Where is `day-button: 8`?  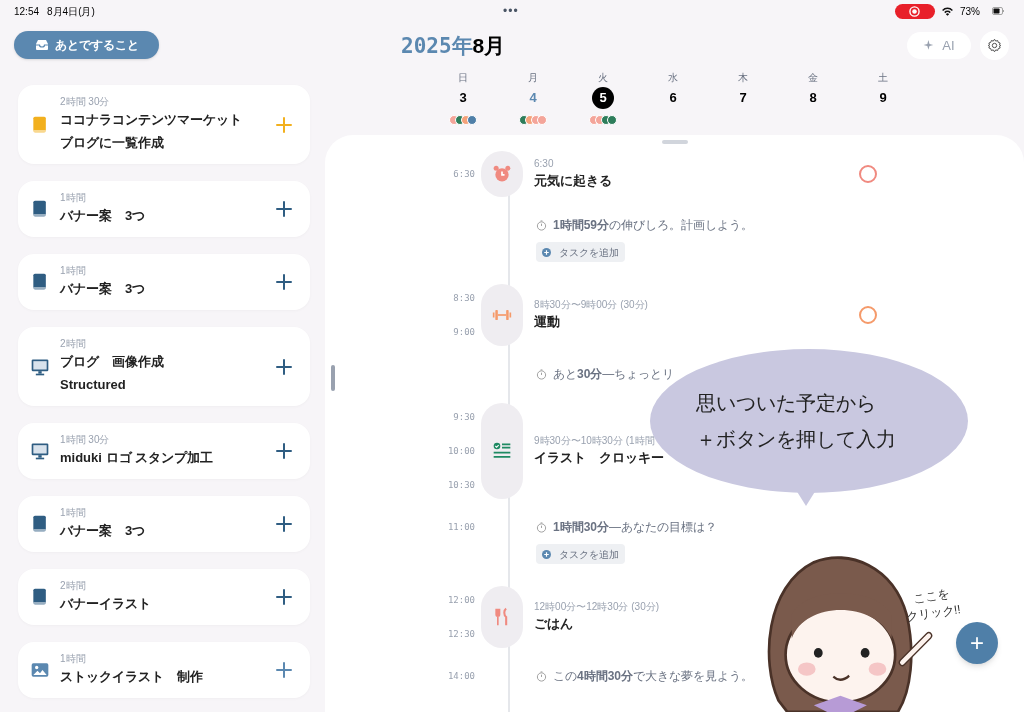 day-button: 8 is located at coordinates (813, 98).